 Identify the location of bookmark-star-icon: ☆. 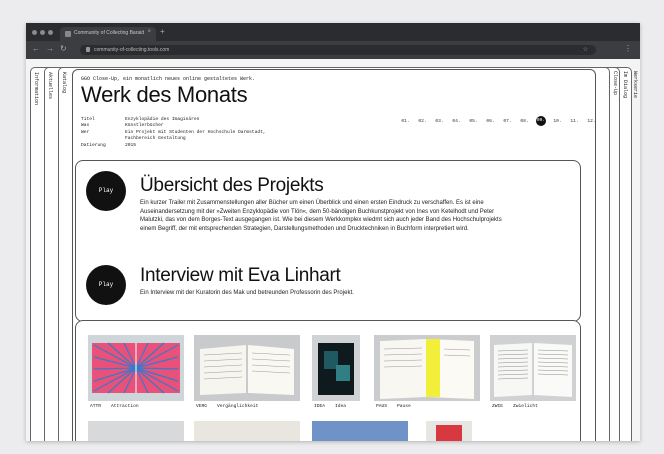
(585, 49).